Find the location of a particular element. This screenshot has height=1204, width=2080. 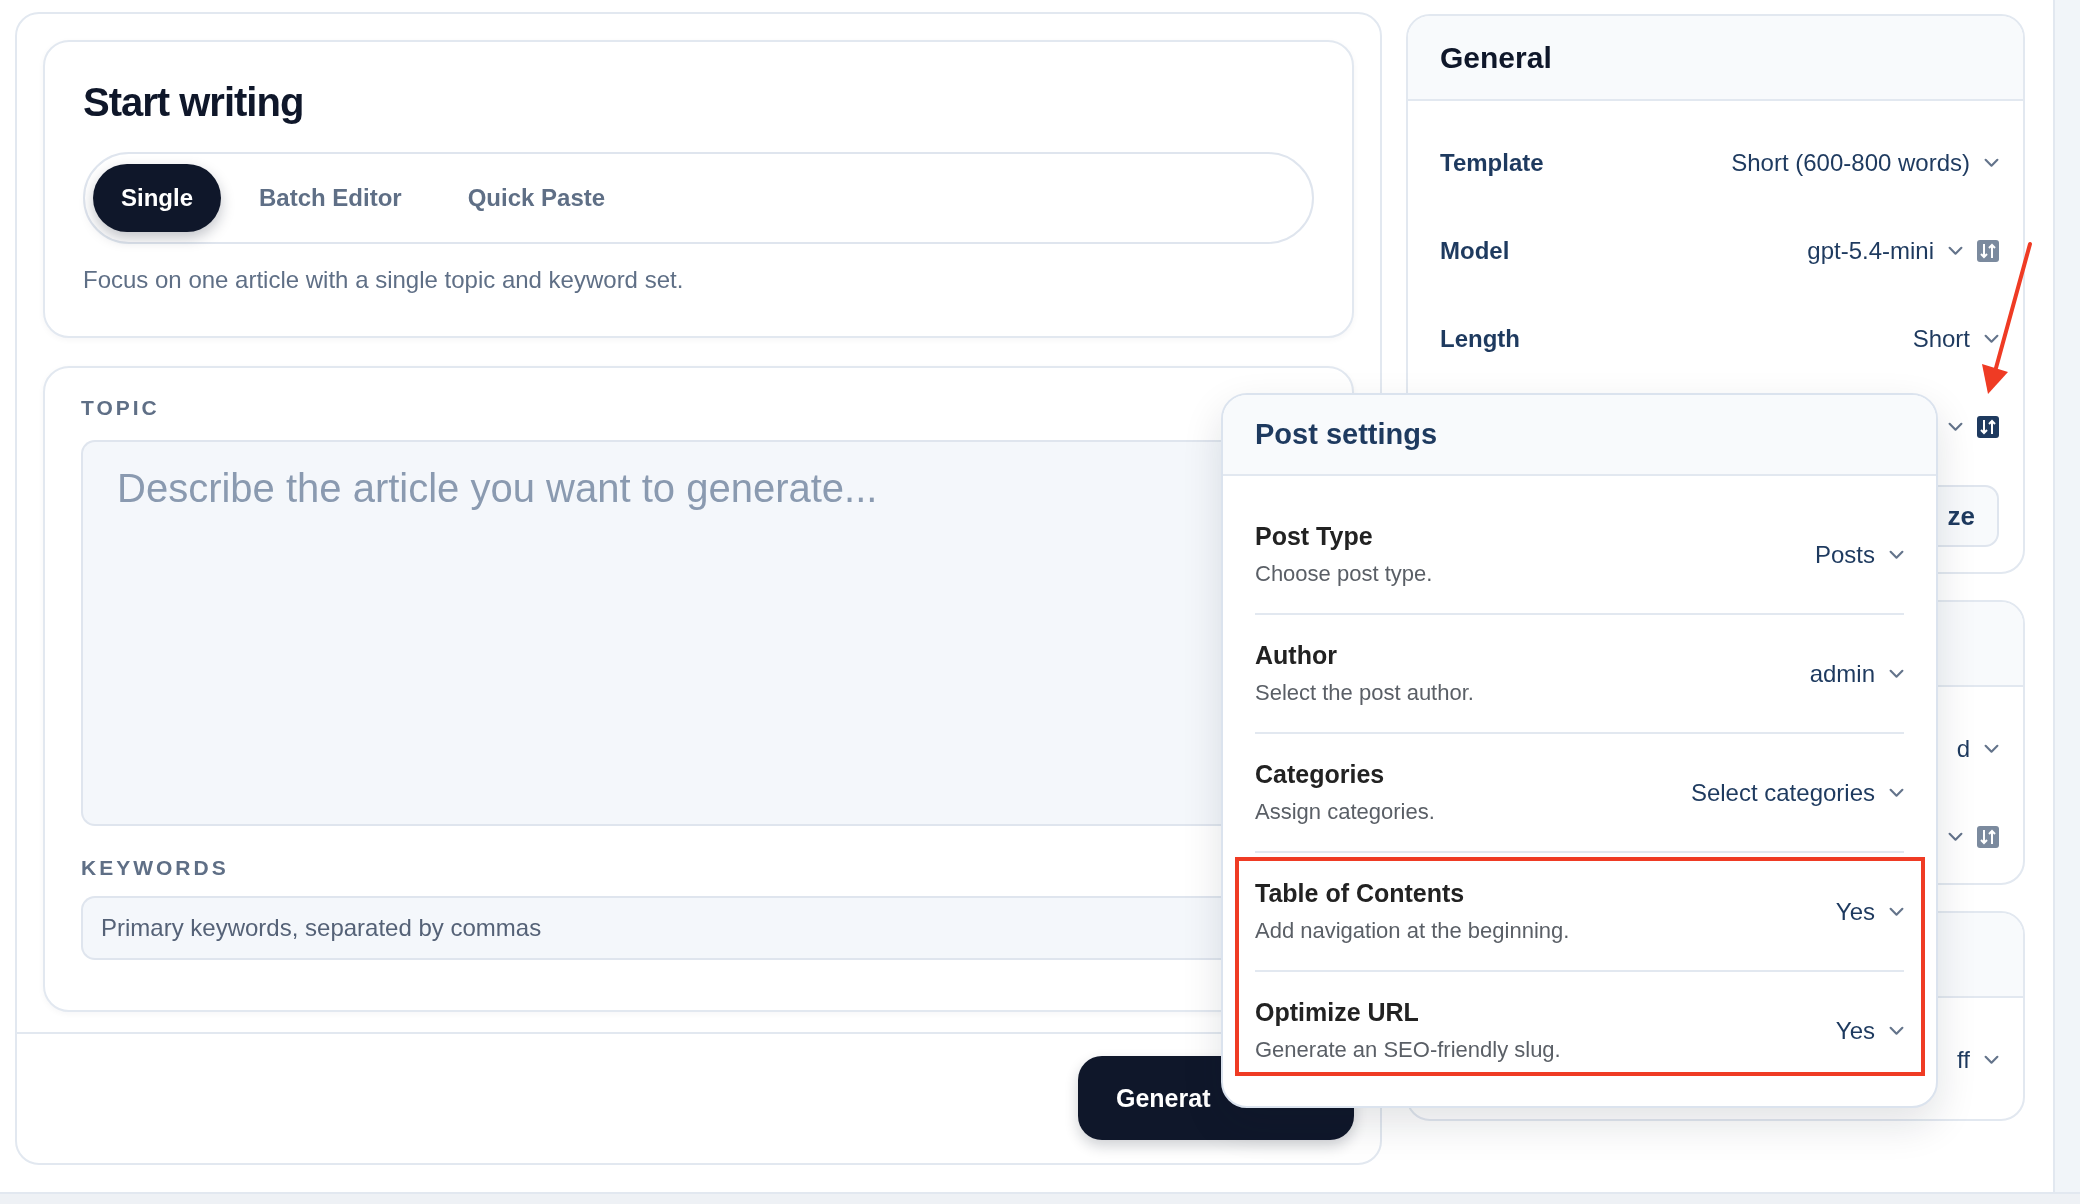

select-value: Short is located at coordinates (1941, 339).